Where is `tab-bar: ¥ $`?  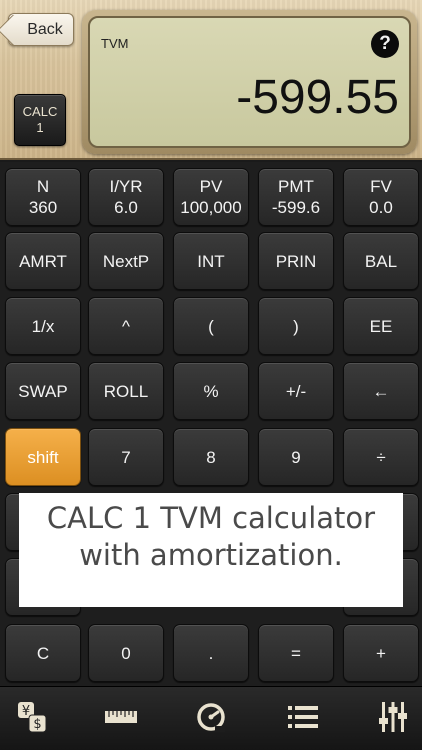
tab-bar: ¥ $ is located at coordinates (211, 718).